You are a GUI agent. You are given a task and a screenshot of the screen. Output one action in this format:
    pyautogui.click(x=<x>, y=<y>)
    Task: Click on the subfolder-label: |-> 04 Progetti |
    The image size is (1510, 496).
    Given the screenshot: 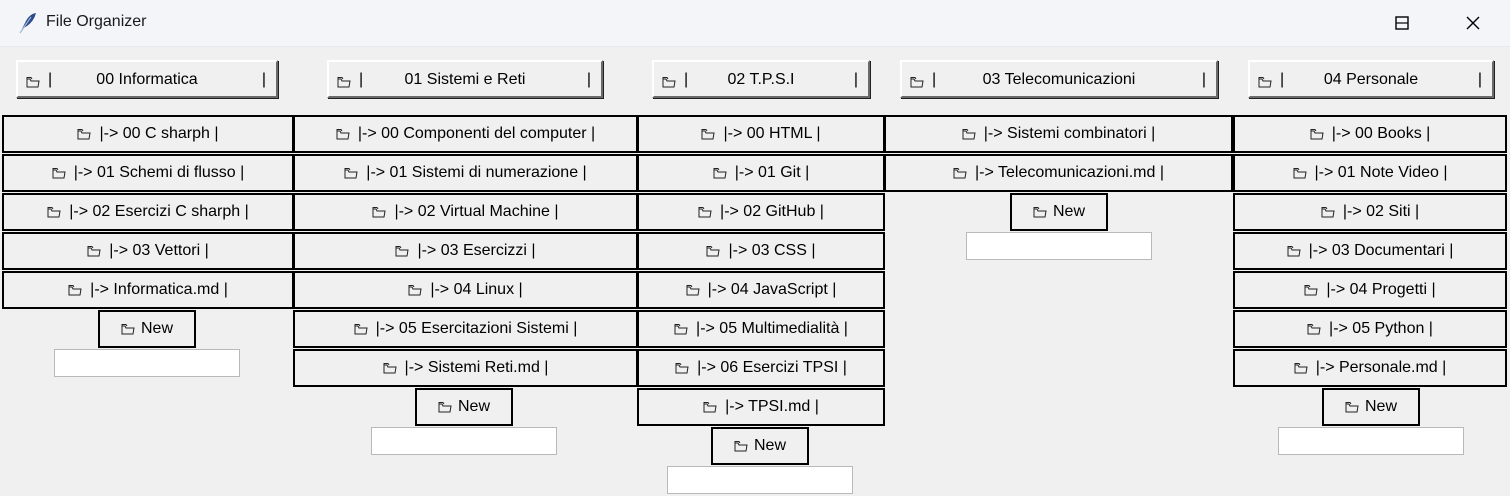 What is the action you would take?
    pyautogui.click(x=1381, y=289)
    